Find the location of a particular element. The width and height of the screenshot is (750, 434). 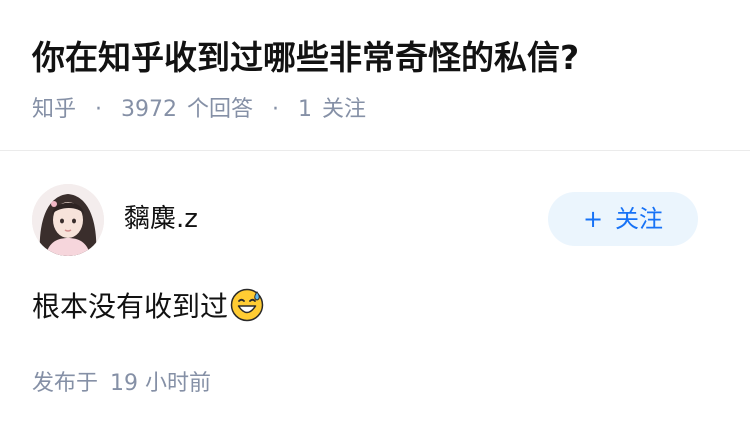

avatar is located at coordinates (68, 220).